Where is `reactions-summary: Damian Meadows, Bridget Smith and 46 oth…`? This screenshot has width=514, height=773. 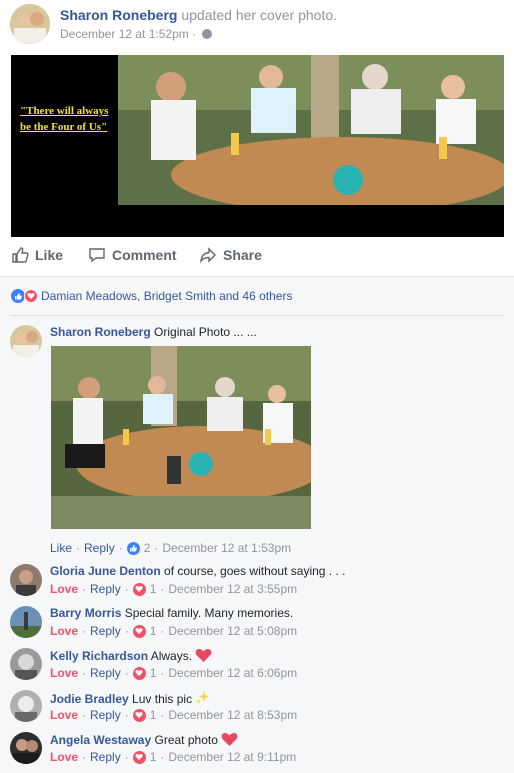 reactions-summary: Damian Meadows, Bridget Smith and 46 oth… is located at coordinates (151, 296).